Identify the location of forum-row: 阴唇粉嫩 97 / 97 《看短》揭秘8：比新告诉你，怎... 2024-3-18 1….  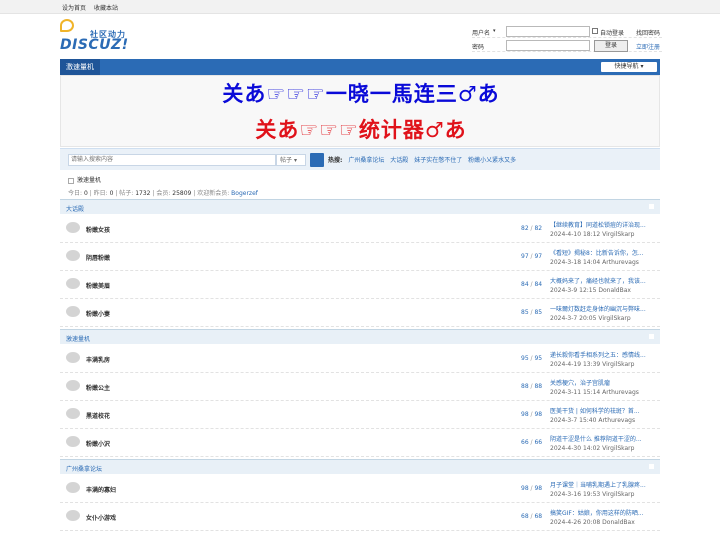
(360, 257).